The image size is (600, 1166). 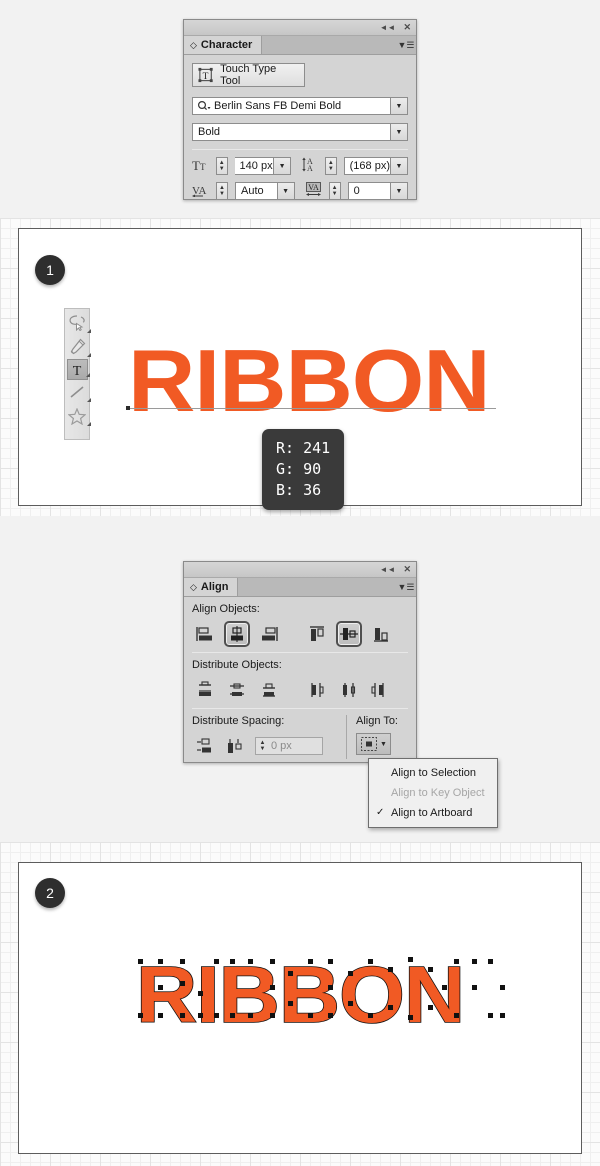 I want to click on star-tool-icon, so click(x=78, y=416).